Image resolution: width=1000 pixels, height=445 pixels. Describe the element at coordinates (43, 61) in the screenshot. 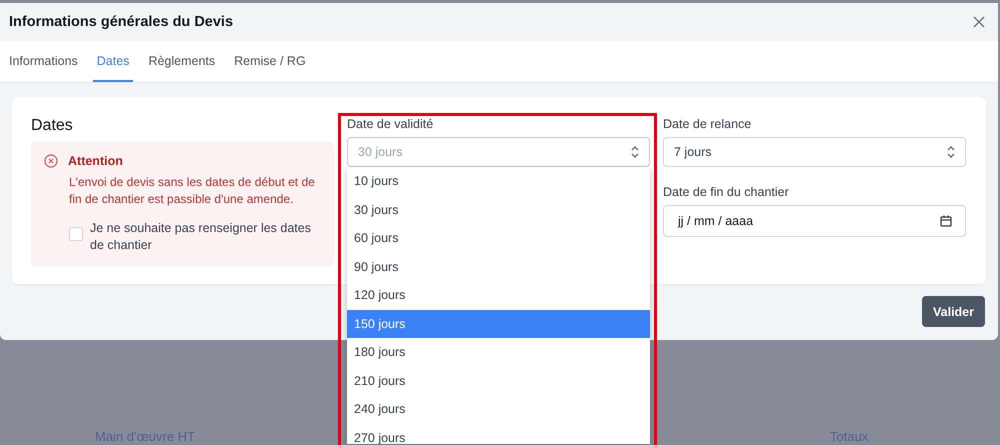

I see `tab: Informations` at that location.